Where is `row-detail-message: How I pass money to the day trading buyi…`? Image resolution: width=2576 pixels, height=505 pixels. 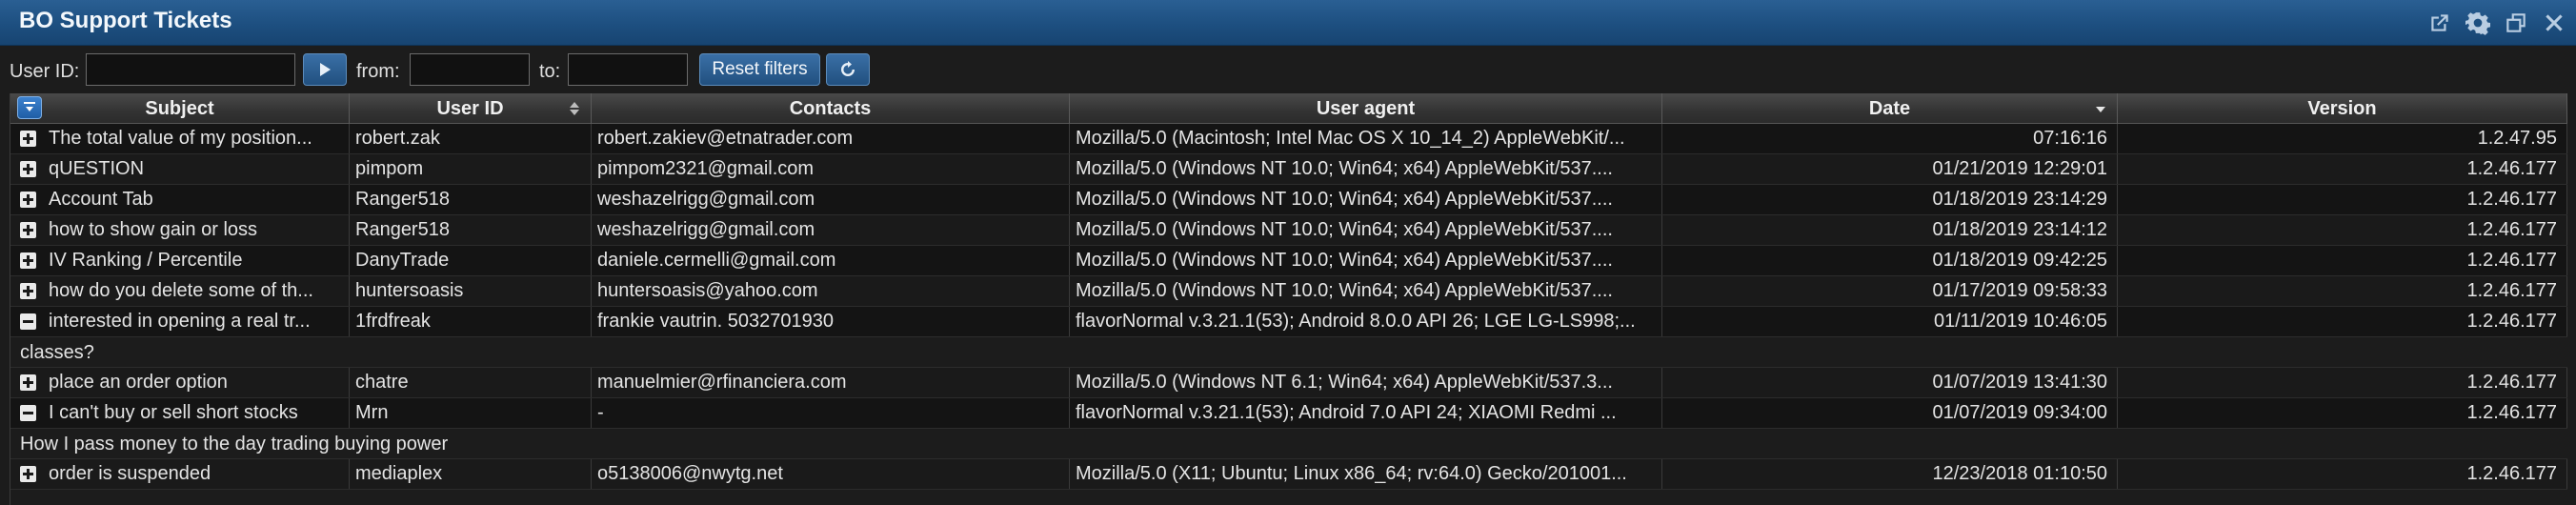 row-detail-message: How I pass money to the day trading buyi… is located at coordinates (1288, 444).